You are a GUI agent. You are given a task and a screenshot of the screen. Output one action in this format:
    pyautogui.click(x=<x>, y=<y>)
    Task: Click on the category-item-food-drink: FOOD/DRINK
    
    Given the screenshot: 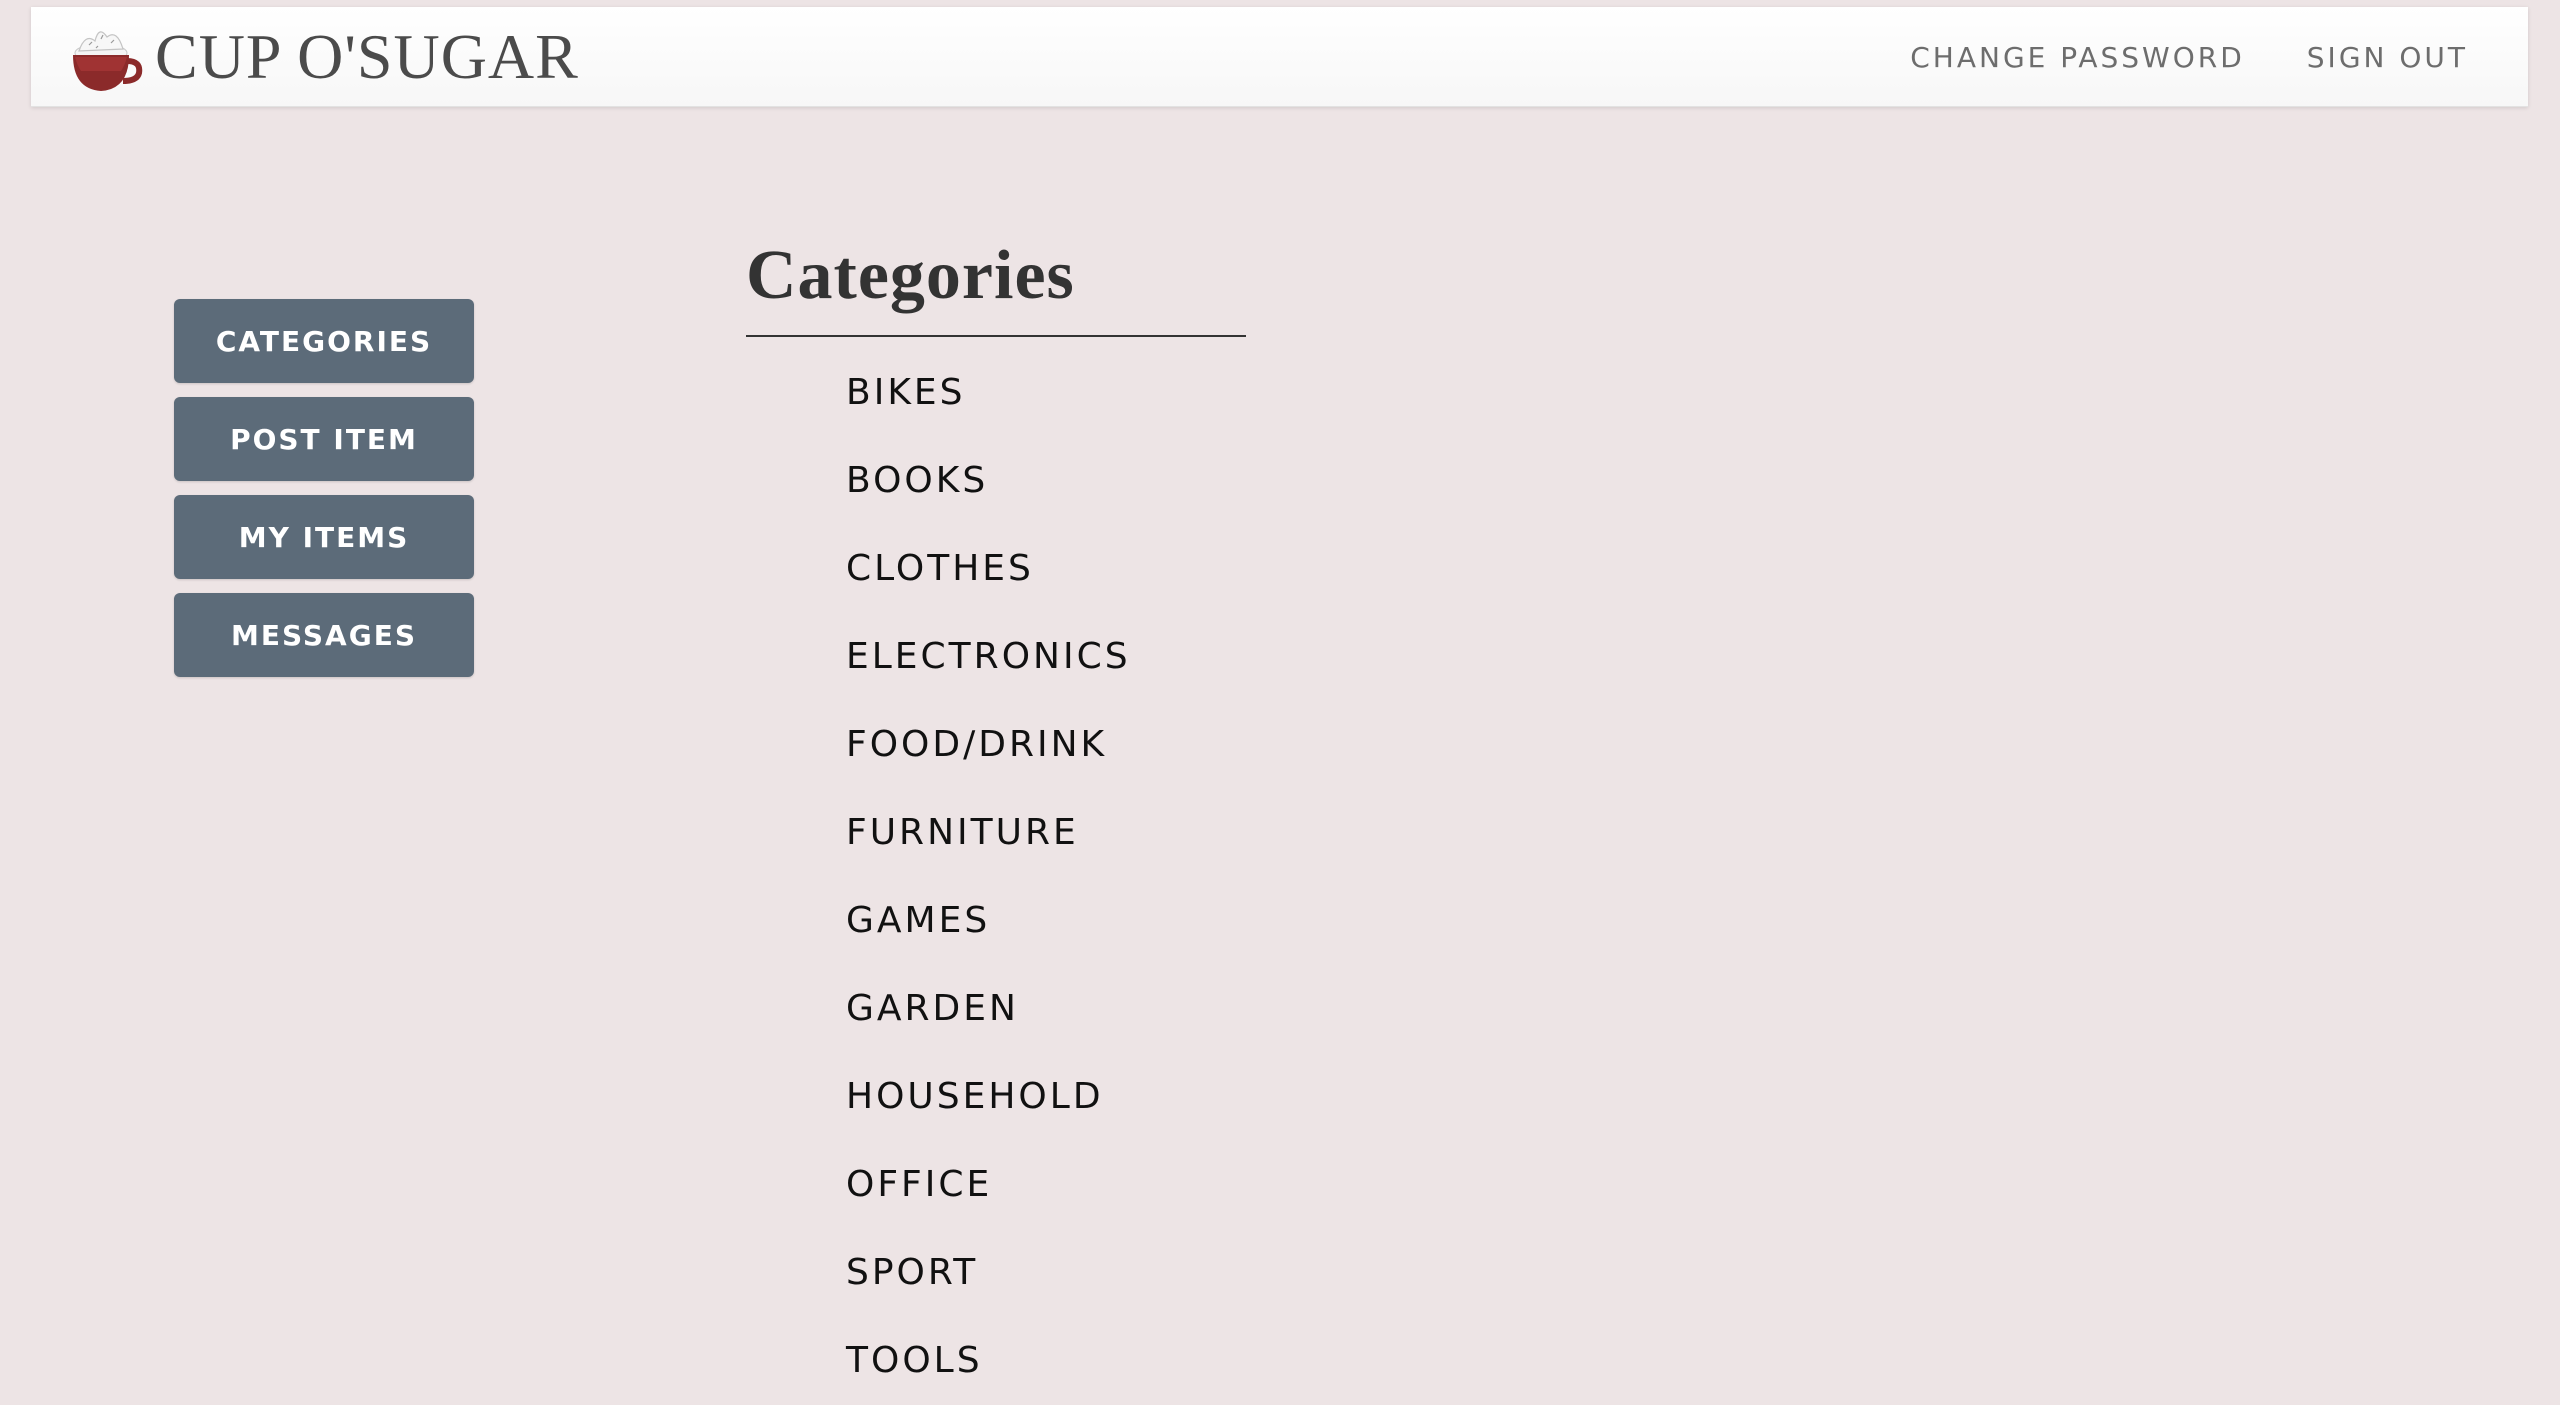 What is the action you would take?
    pyautogui.click(x=1046, y=745)
    